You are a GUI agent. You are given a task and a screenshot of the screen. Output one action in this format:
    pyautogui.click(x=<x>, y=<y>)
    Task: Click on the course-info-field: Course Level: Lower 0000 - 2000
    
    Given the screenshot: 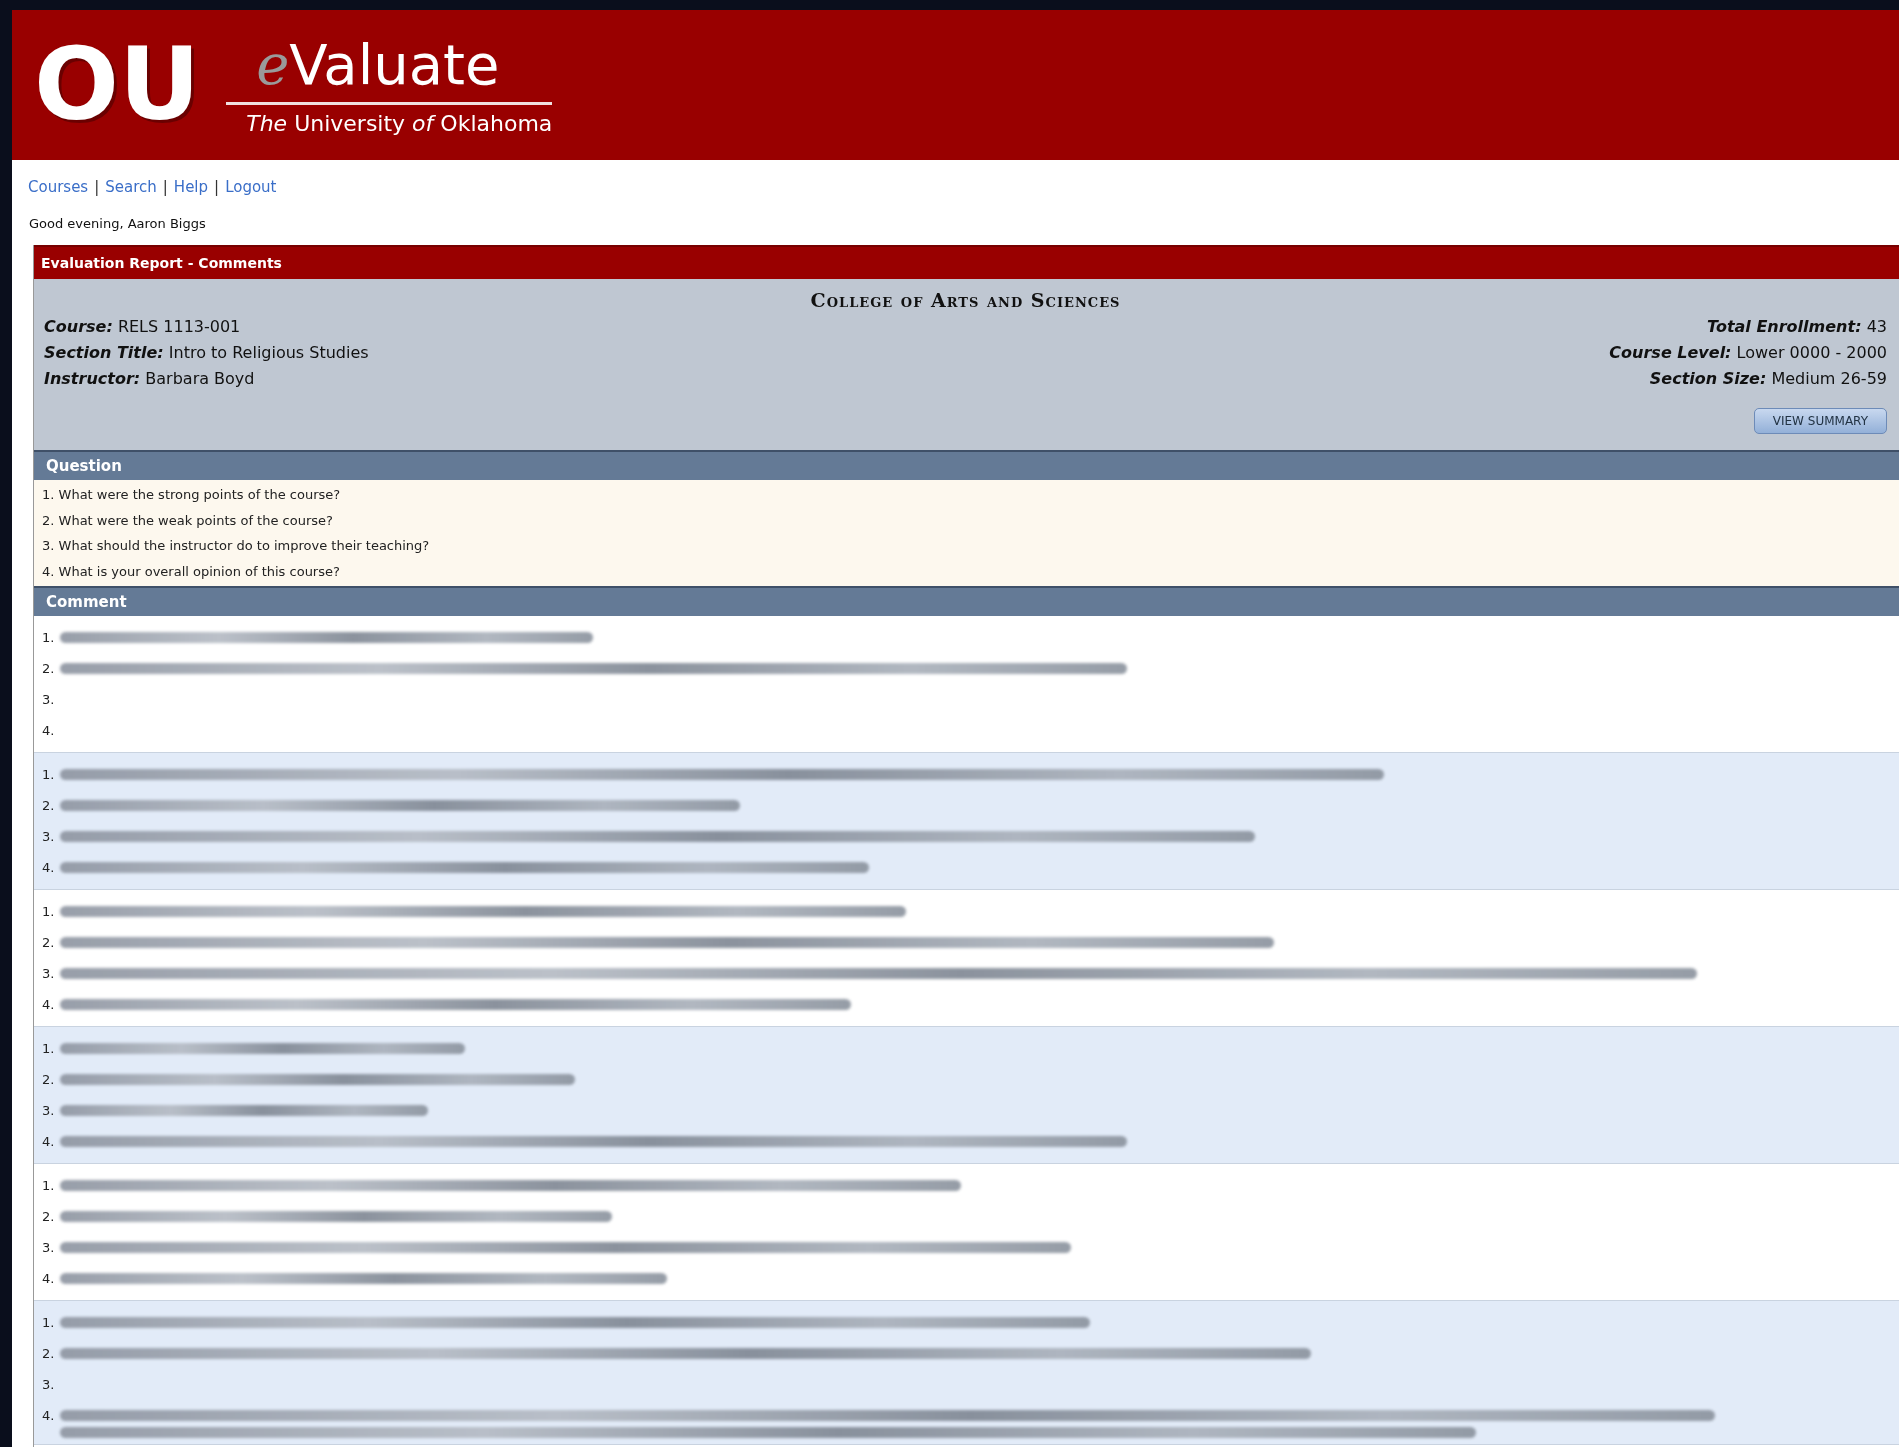 What is the action you would take?
    pyautogui.click(x=1748, y=352)
    